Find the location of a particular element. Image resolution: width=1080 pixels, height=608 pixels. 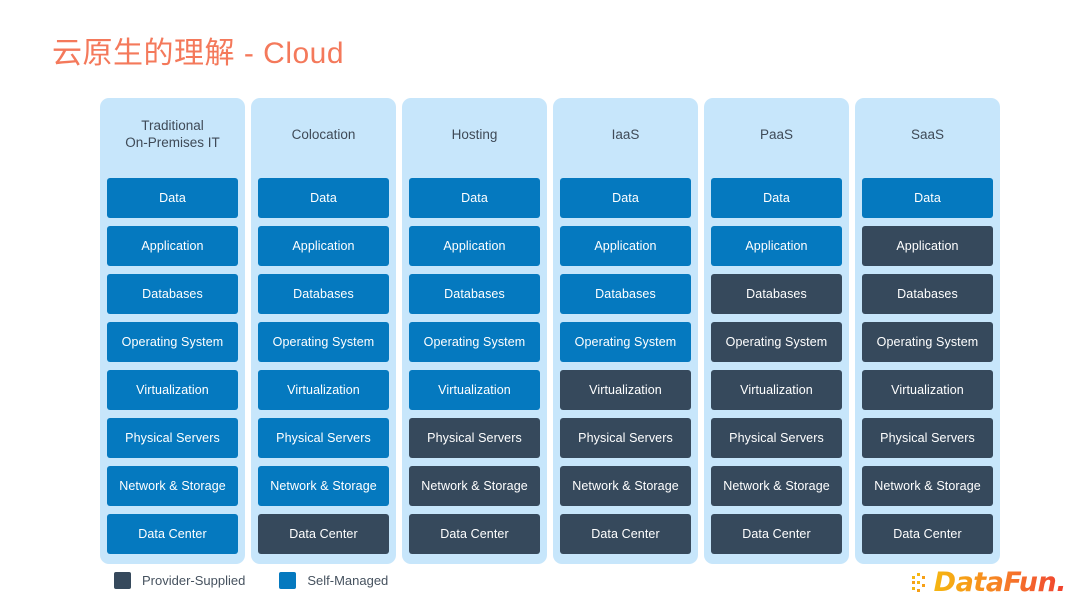

dot-grid-icon is located at coordinates (918, 582).